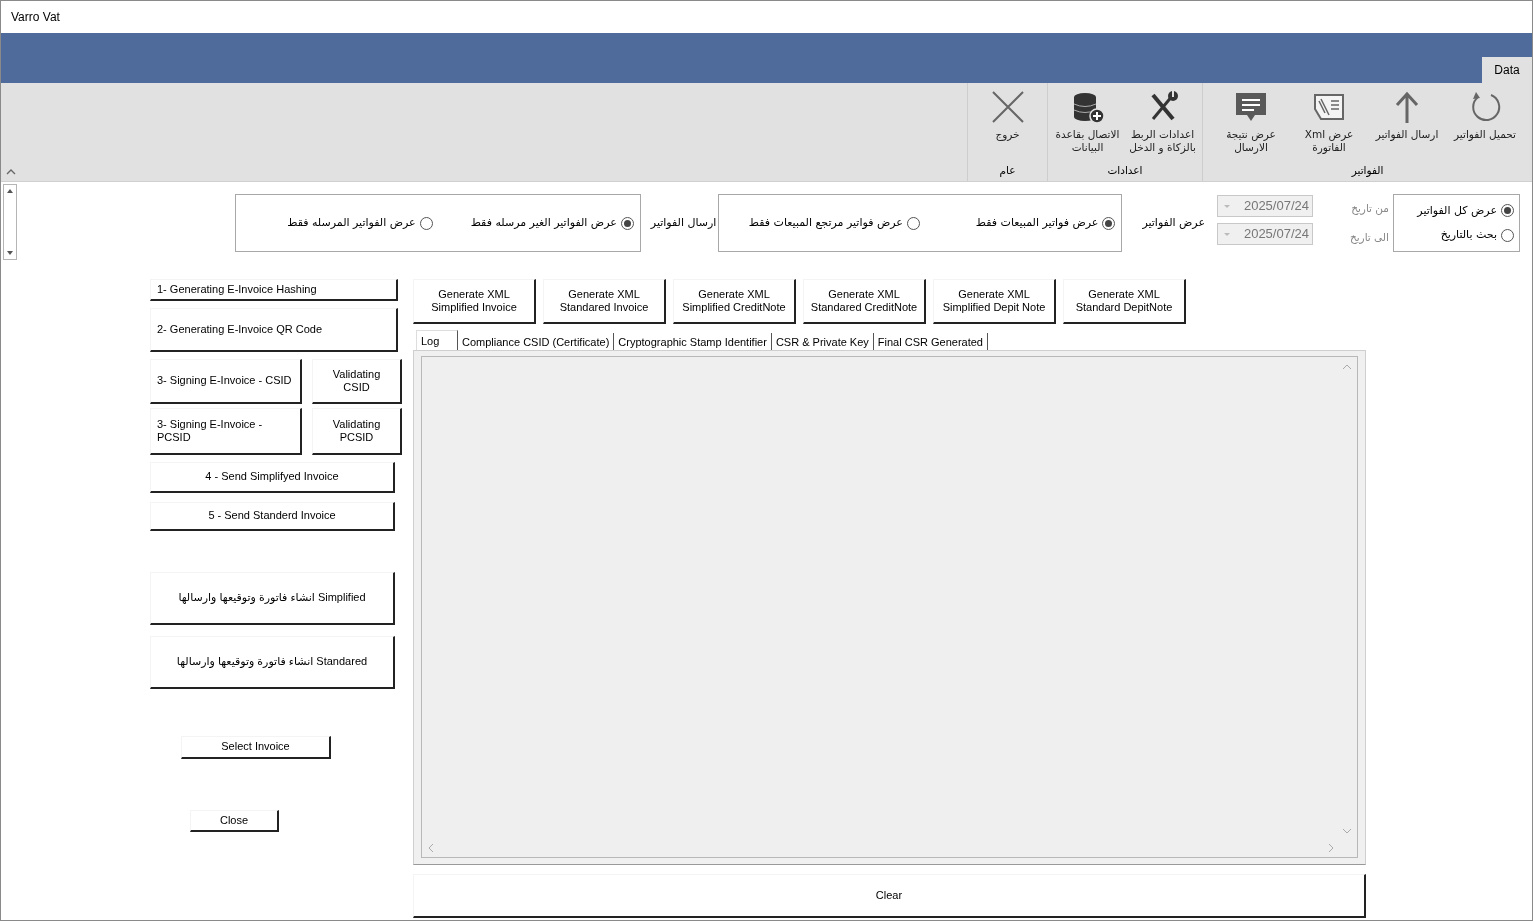 This screenshot has height=921, width=1533. What do you see at coordinates (1507, 70) in the screenshot?
I see `ribbon-tab: Data` at bounding box center [1507, 70].